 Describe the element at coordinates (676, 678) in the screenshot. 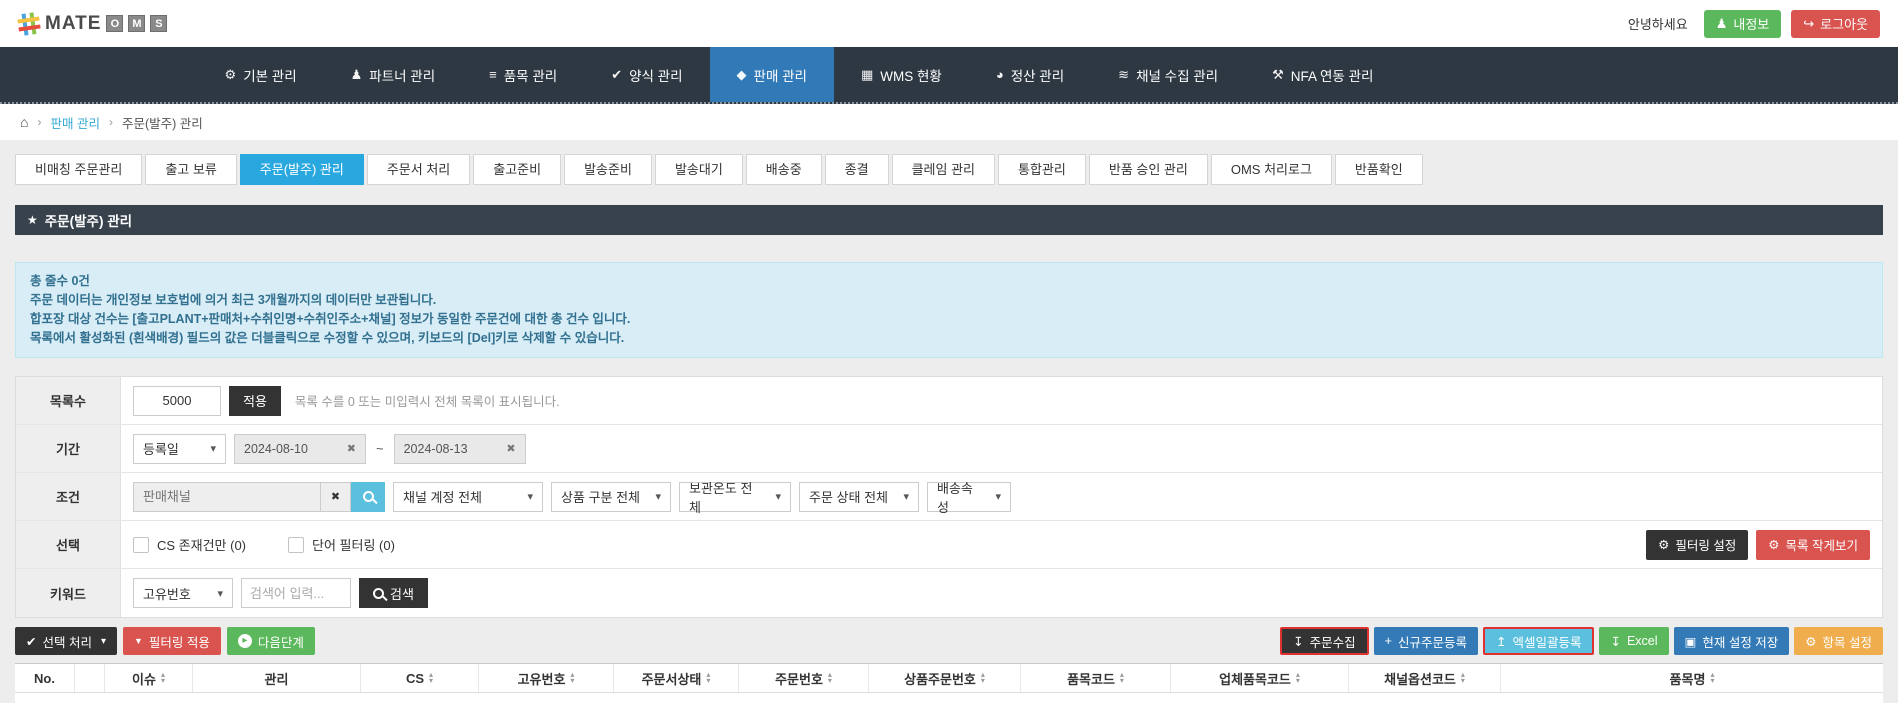

I see `column-header-order-sheet-status: 주문서상태 ▴ ▾` at that location.